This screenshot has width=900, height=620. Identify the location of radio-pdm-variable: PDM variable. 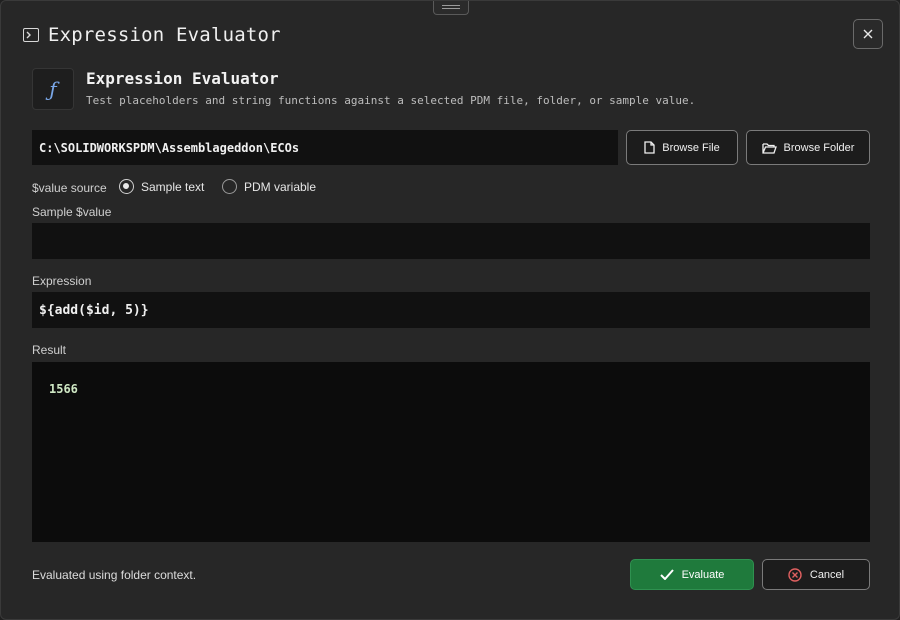
(269, 186).